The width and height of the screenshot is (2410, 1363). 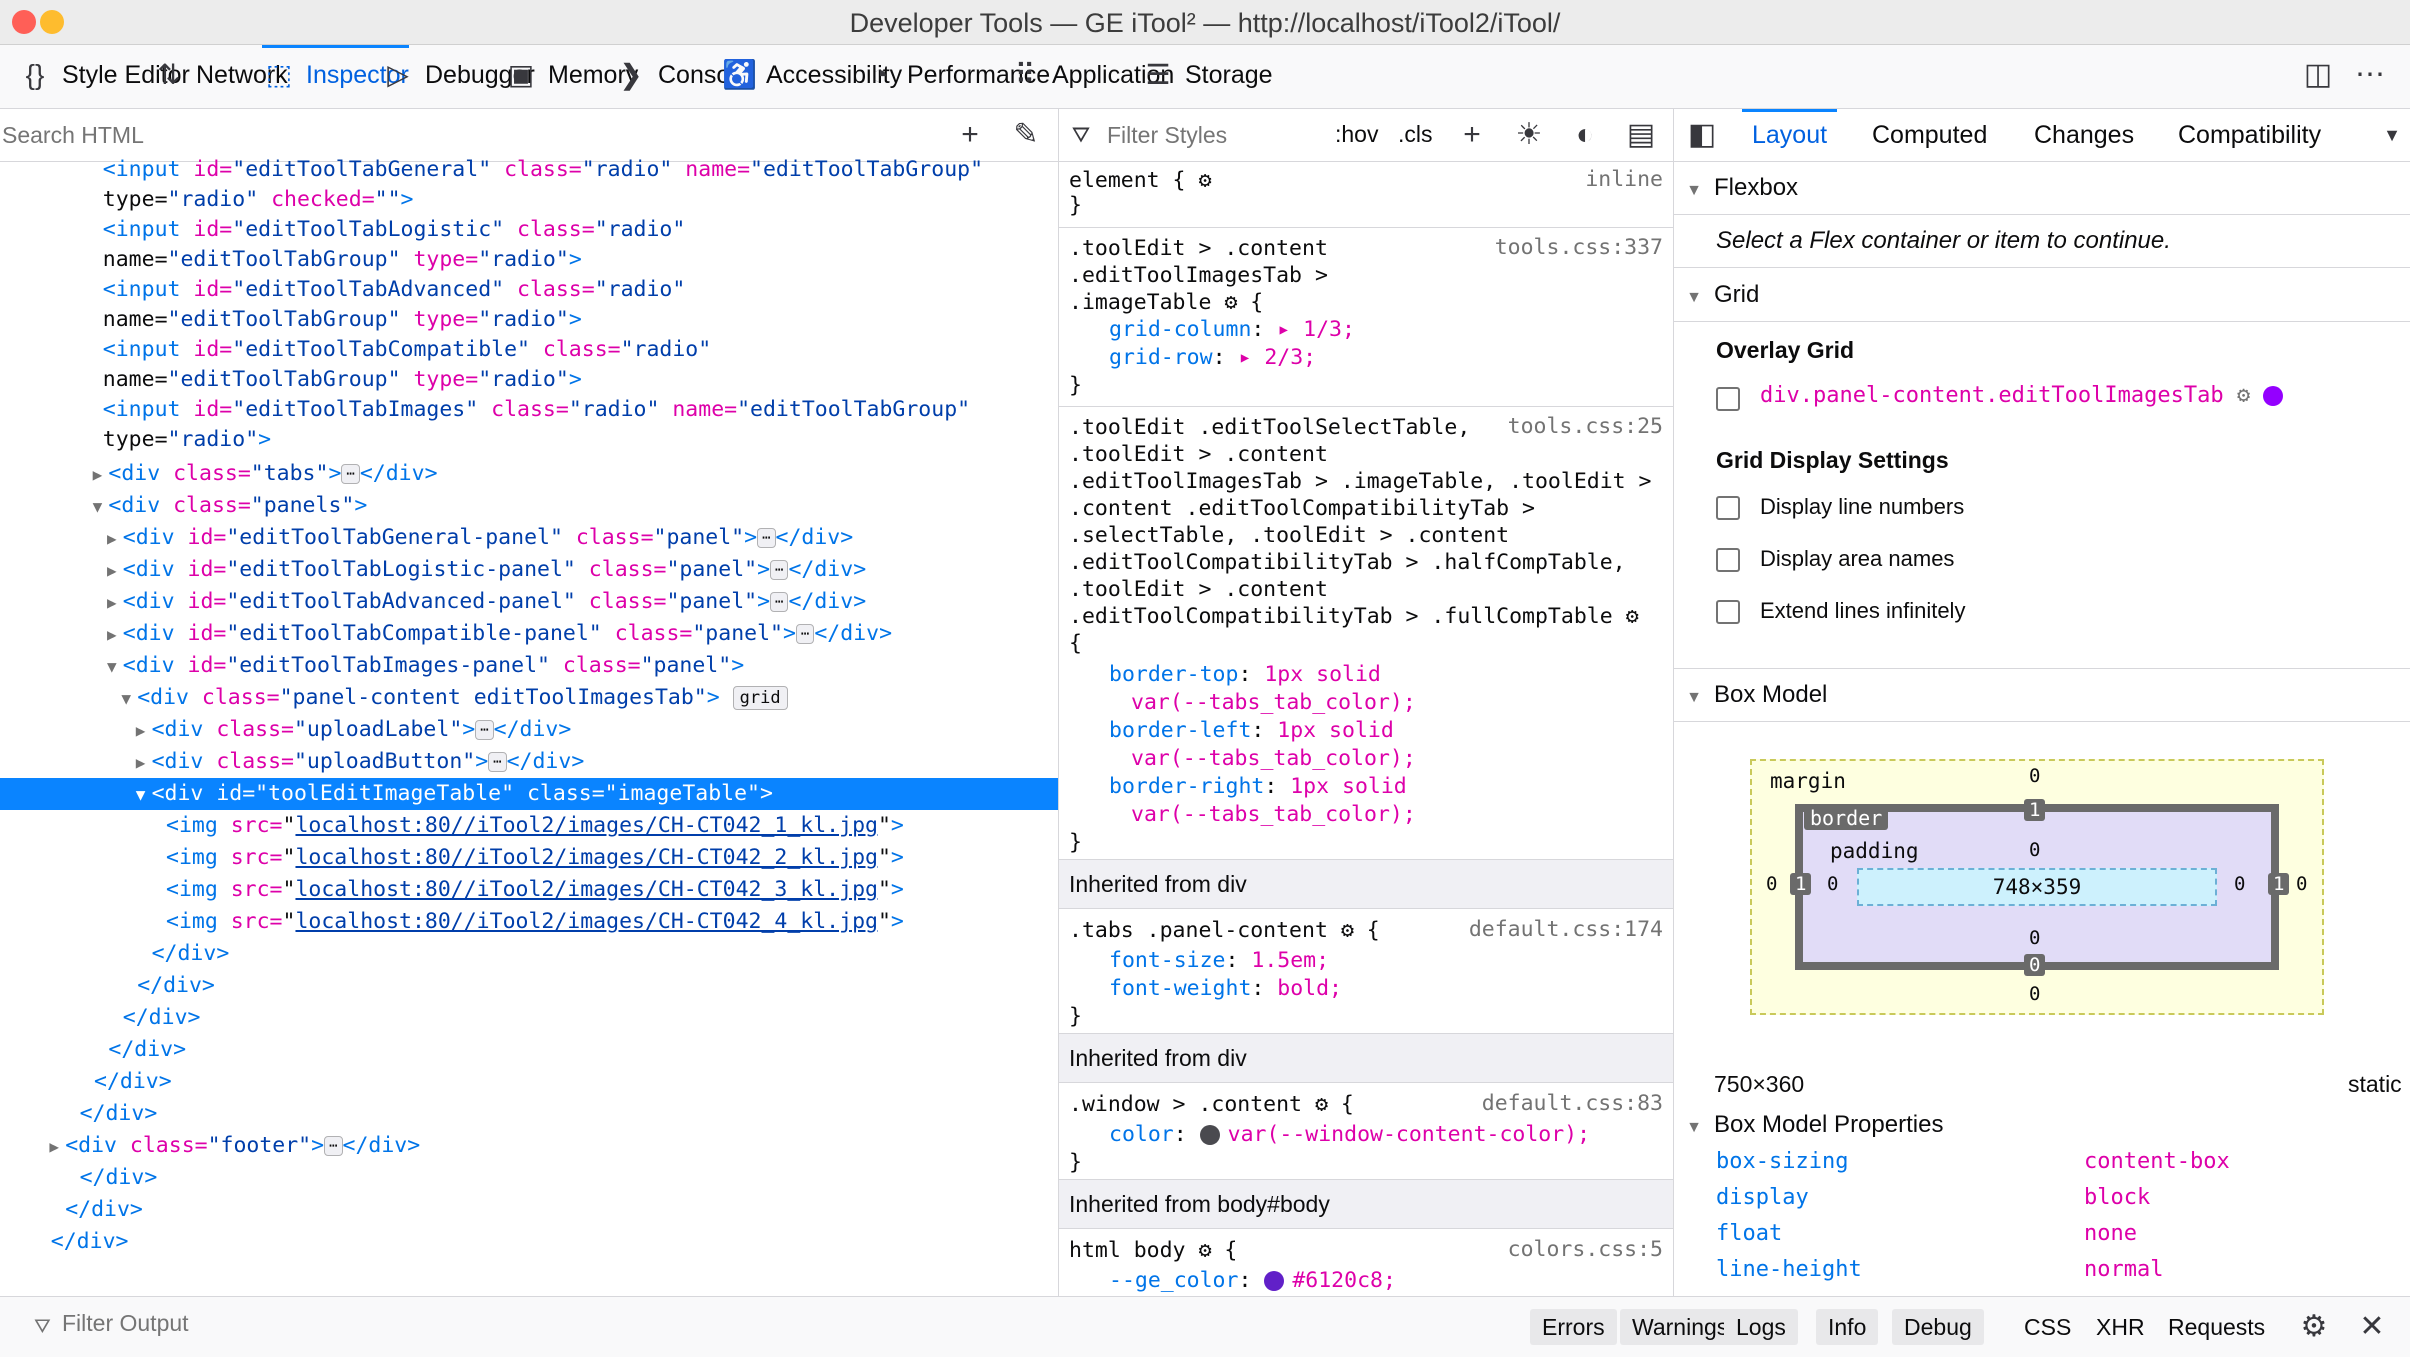 I want to click on property-name: --ge_color, so click(x=1173, y=1280).